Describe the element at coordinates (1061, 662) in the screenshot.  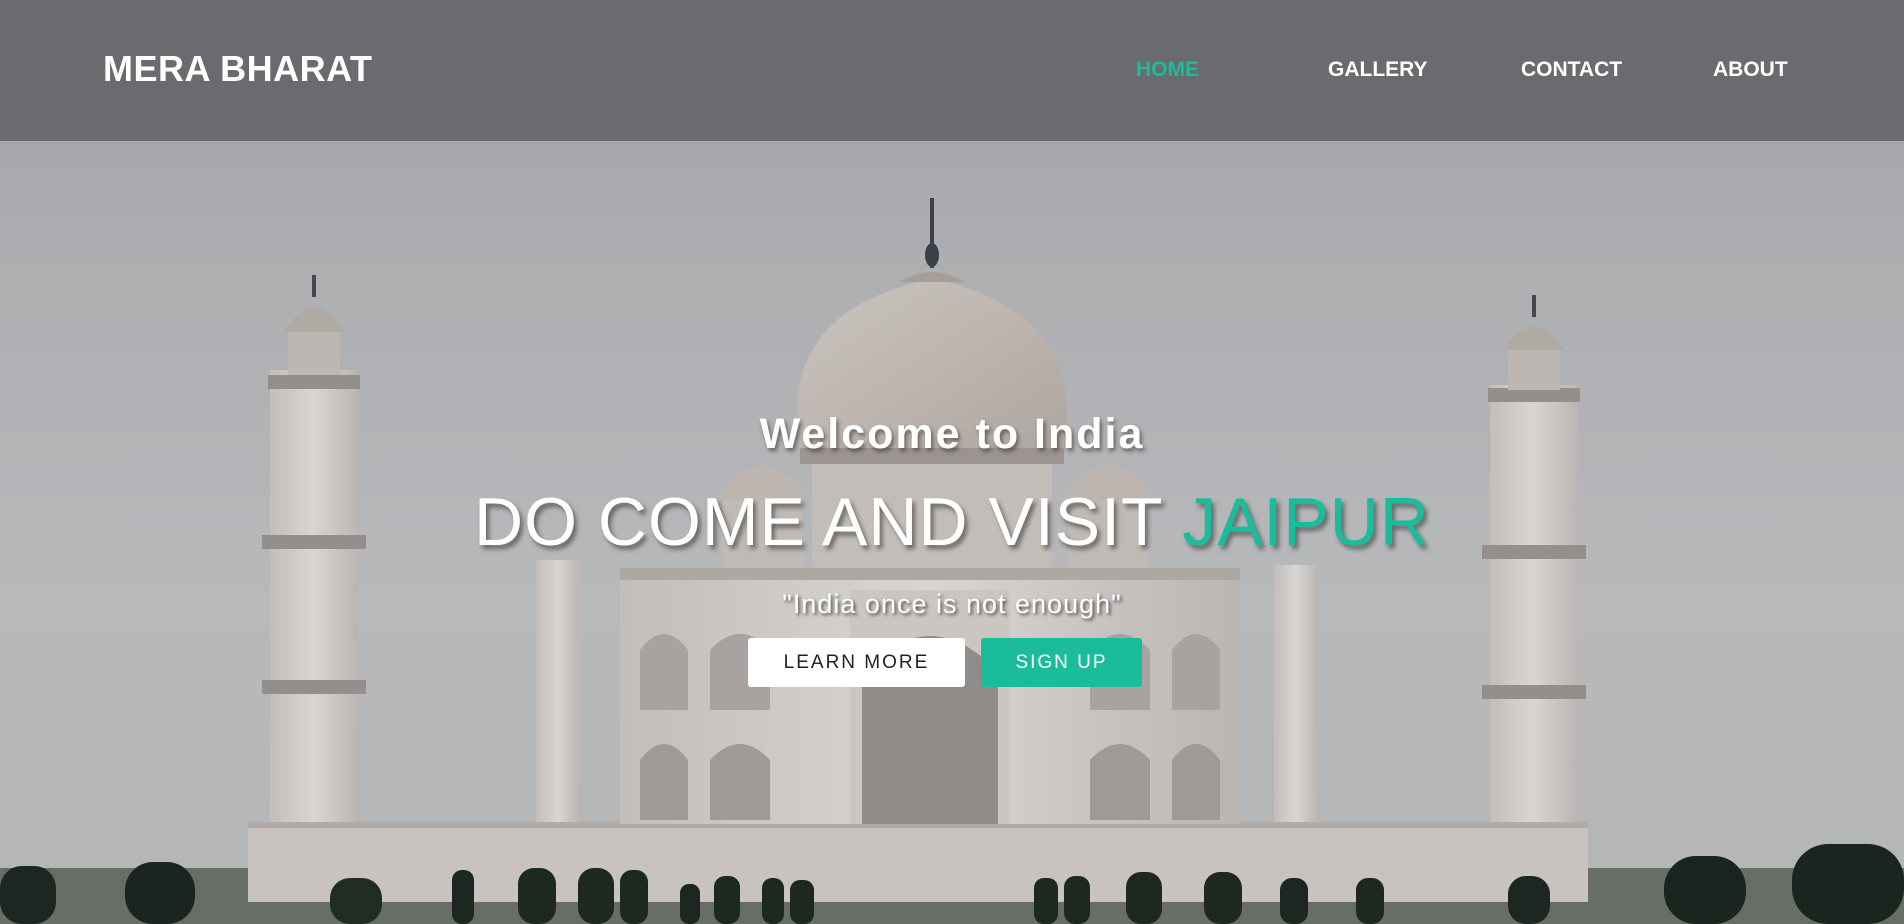
I see `sign-up-button: SIGN UP` at that location.